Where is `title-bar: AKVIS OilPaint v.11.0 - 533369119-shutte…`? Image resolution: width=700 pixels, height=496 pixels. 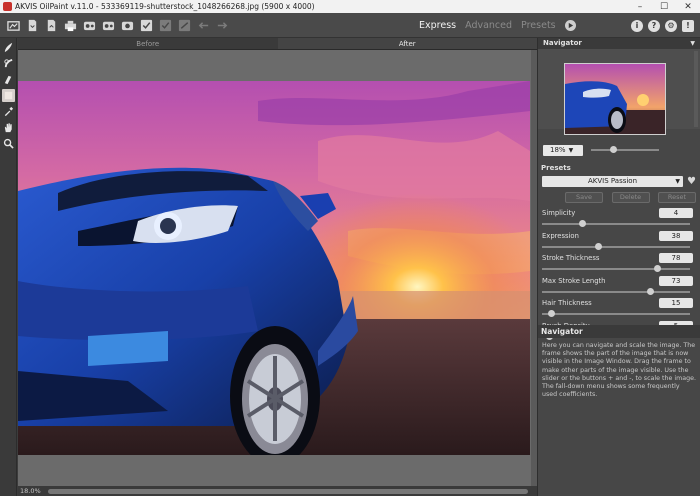
title-bar: AKVIS OilPaint v.11.0 - 533369119-shutte… is located at coordinates (350, 6).